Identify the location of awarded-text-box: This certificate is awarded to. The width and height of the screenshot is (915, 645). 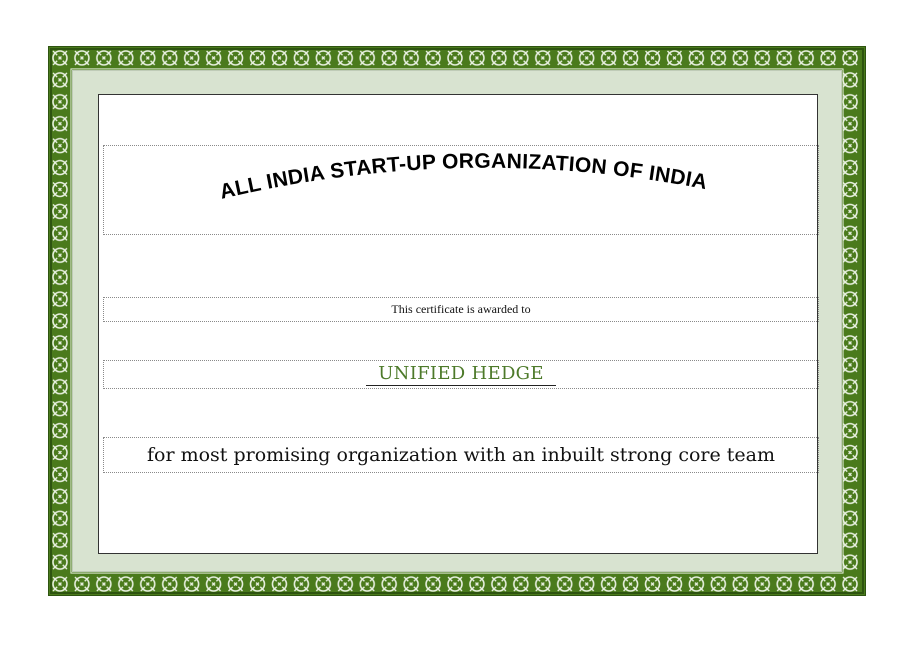
(461, 309).